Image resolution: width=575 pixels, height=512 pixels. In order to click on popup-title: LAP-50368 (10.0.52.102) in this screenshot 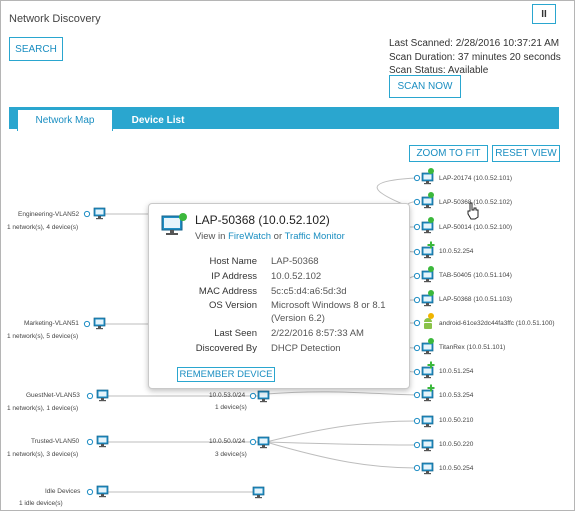, I will do `click(262, 220)`.